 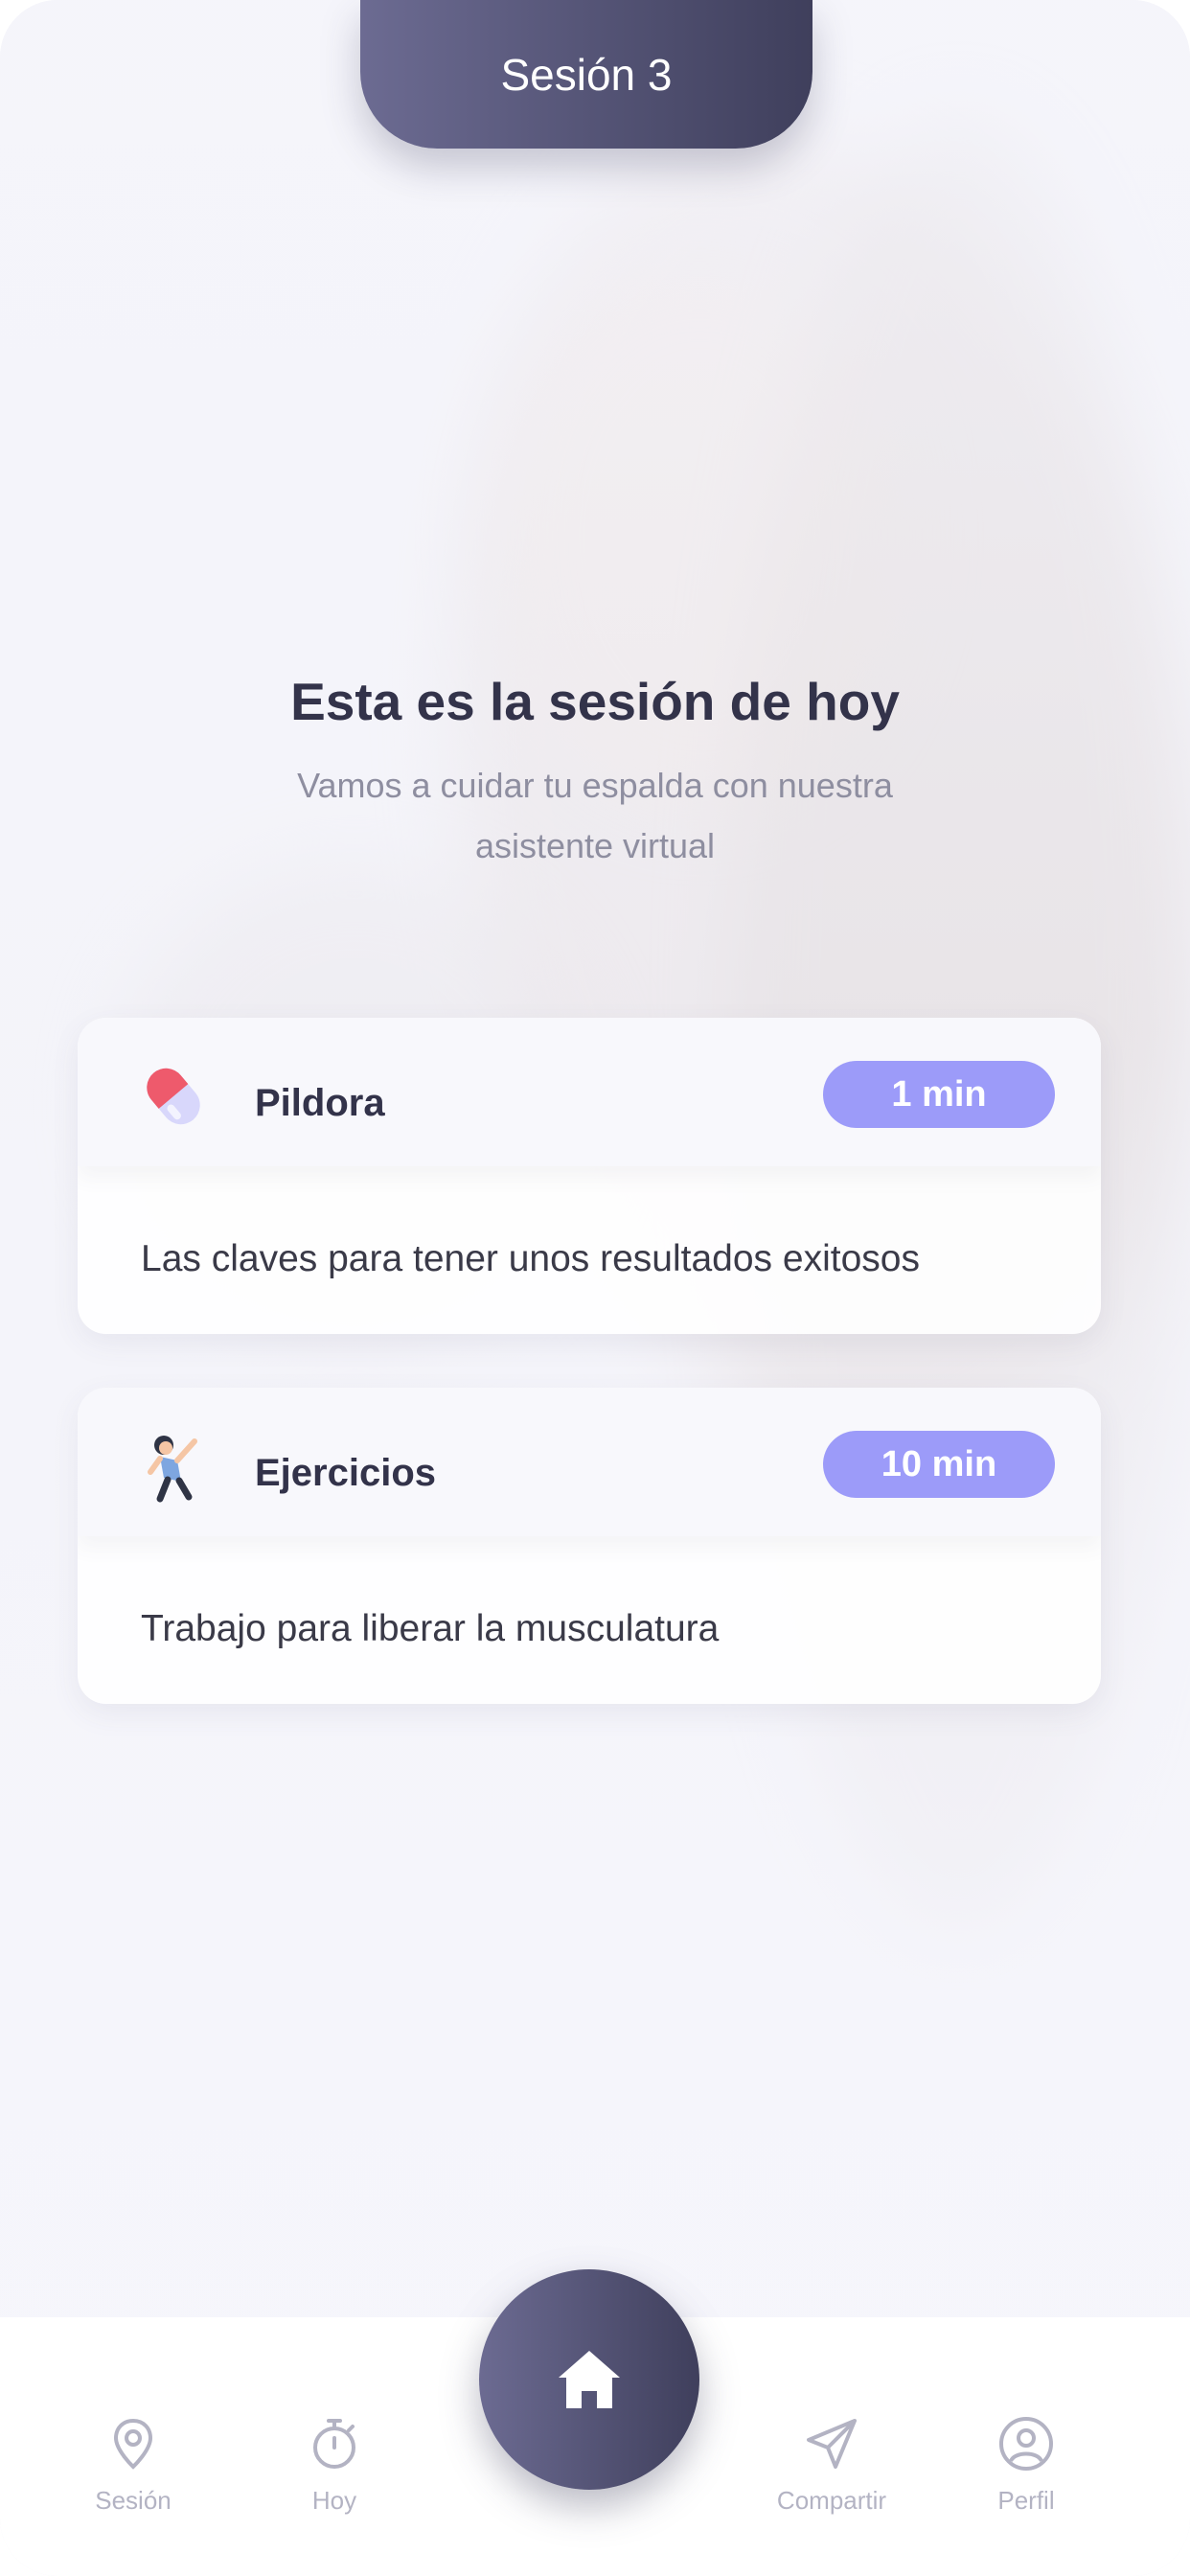 What do you see at coordinates (939, 1094) in the screenshot?
I see `duration-badge: 1 min` at bounding box center [939, 1094].